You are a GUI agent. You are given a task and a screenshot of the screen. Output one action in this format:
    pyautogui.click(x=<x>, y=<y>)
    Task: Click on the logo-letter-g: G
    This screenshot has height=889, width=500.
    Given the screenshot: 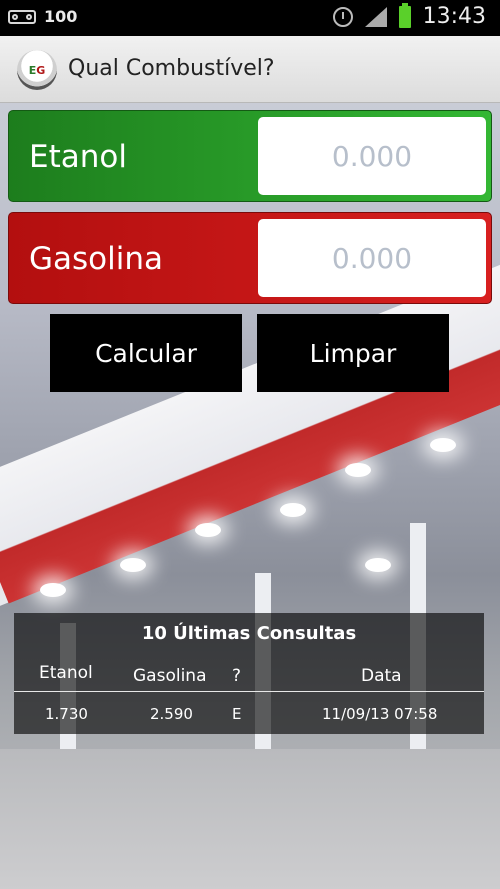 What is the action you would take?
    pyautogui.click(x=41, y=70)
    